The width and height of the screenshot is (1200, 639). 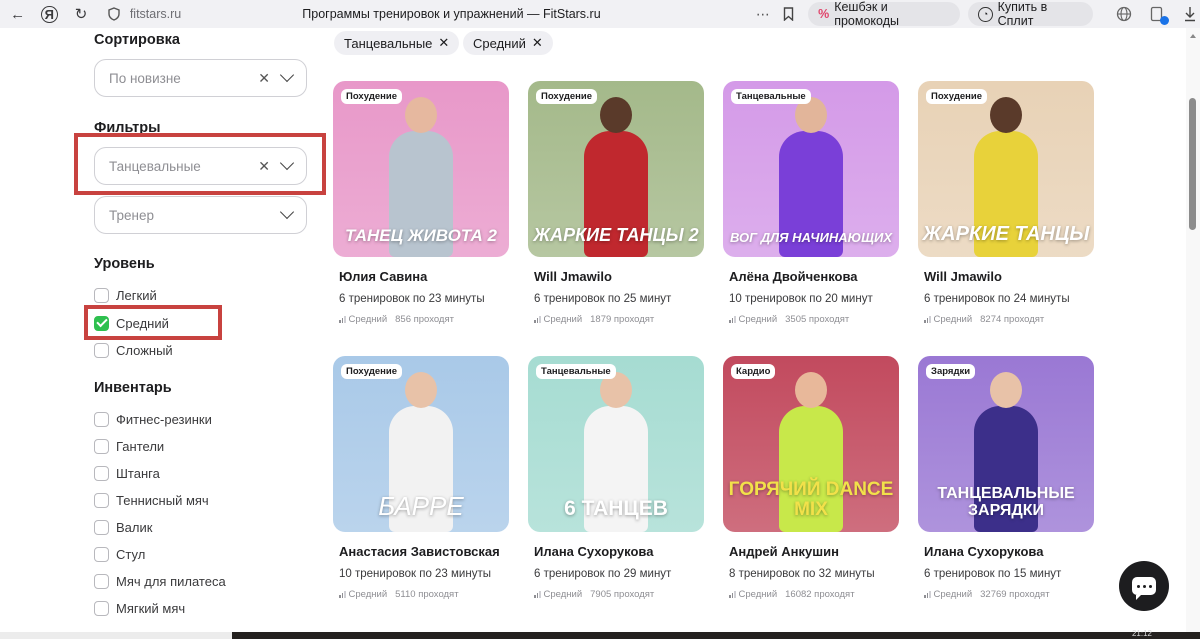 I want to click on split-icon: ◔, so click(x=985, y=14).